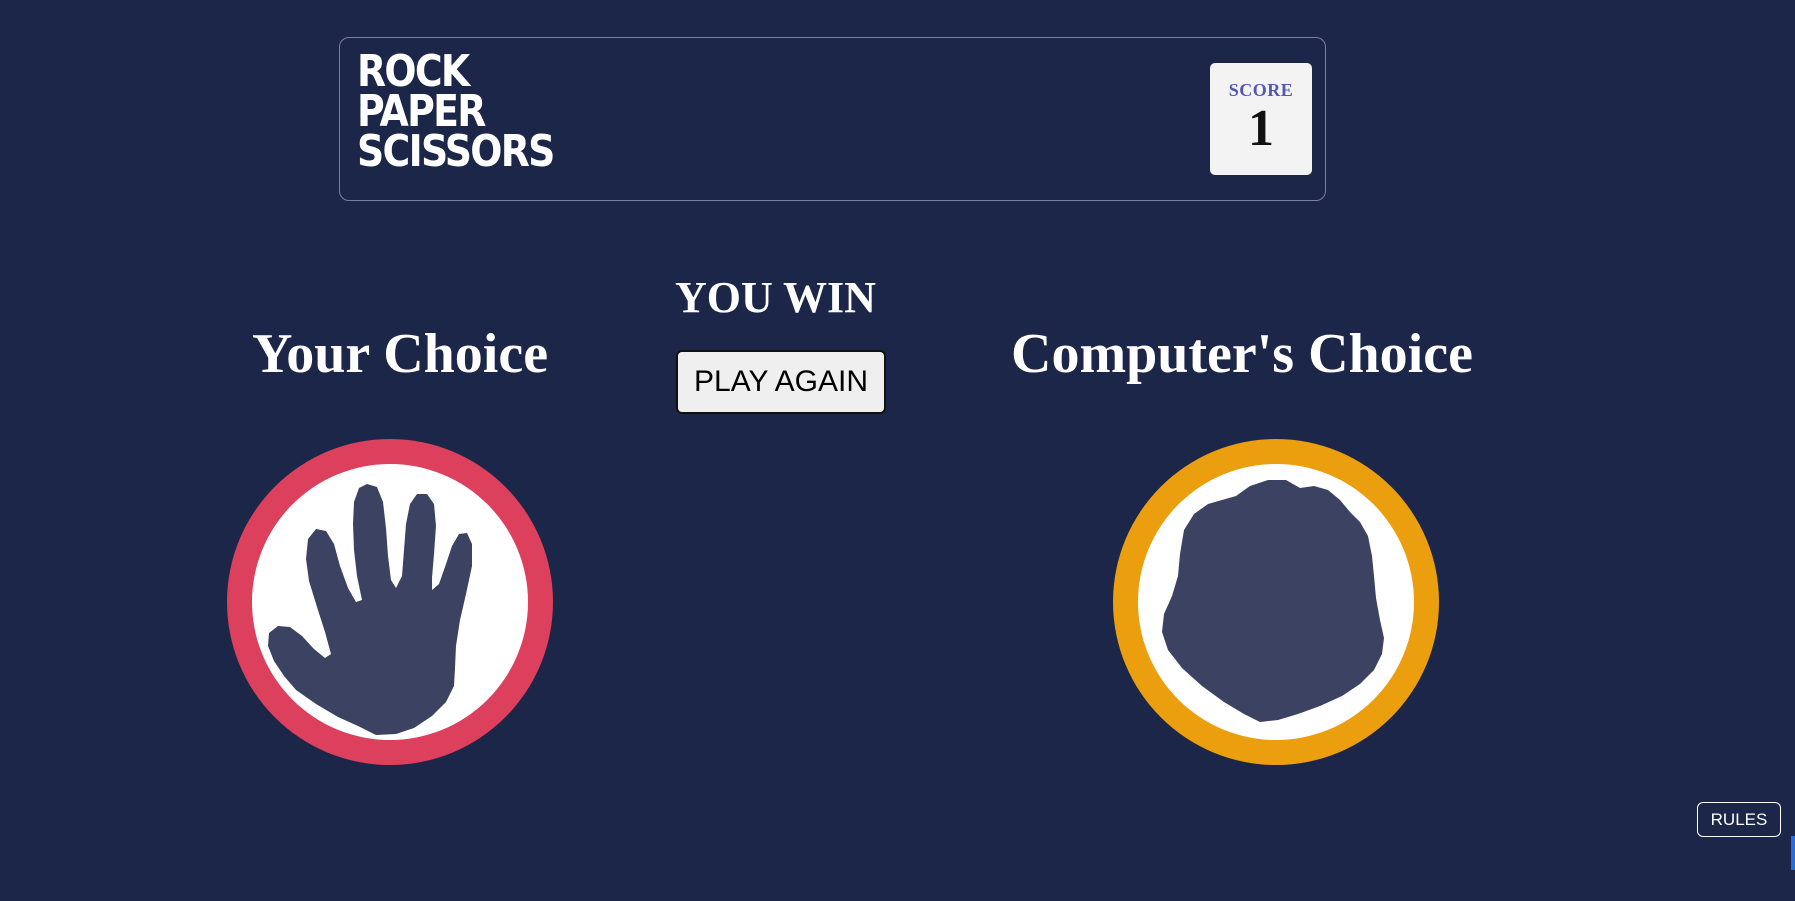 The width and height of the screenshot is (1795, 901). I want to click on score-value: 1, so click(1261, 128).